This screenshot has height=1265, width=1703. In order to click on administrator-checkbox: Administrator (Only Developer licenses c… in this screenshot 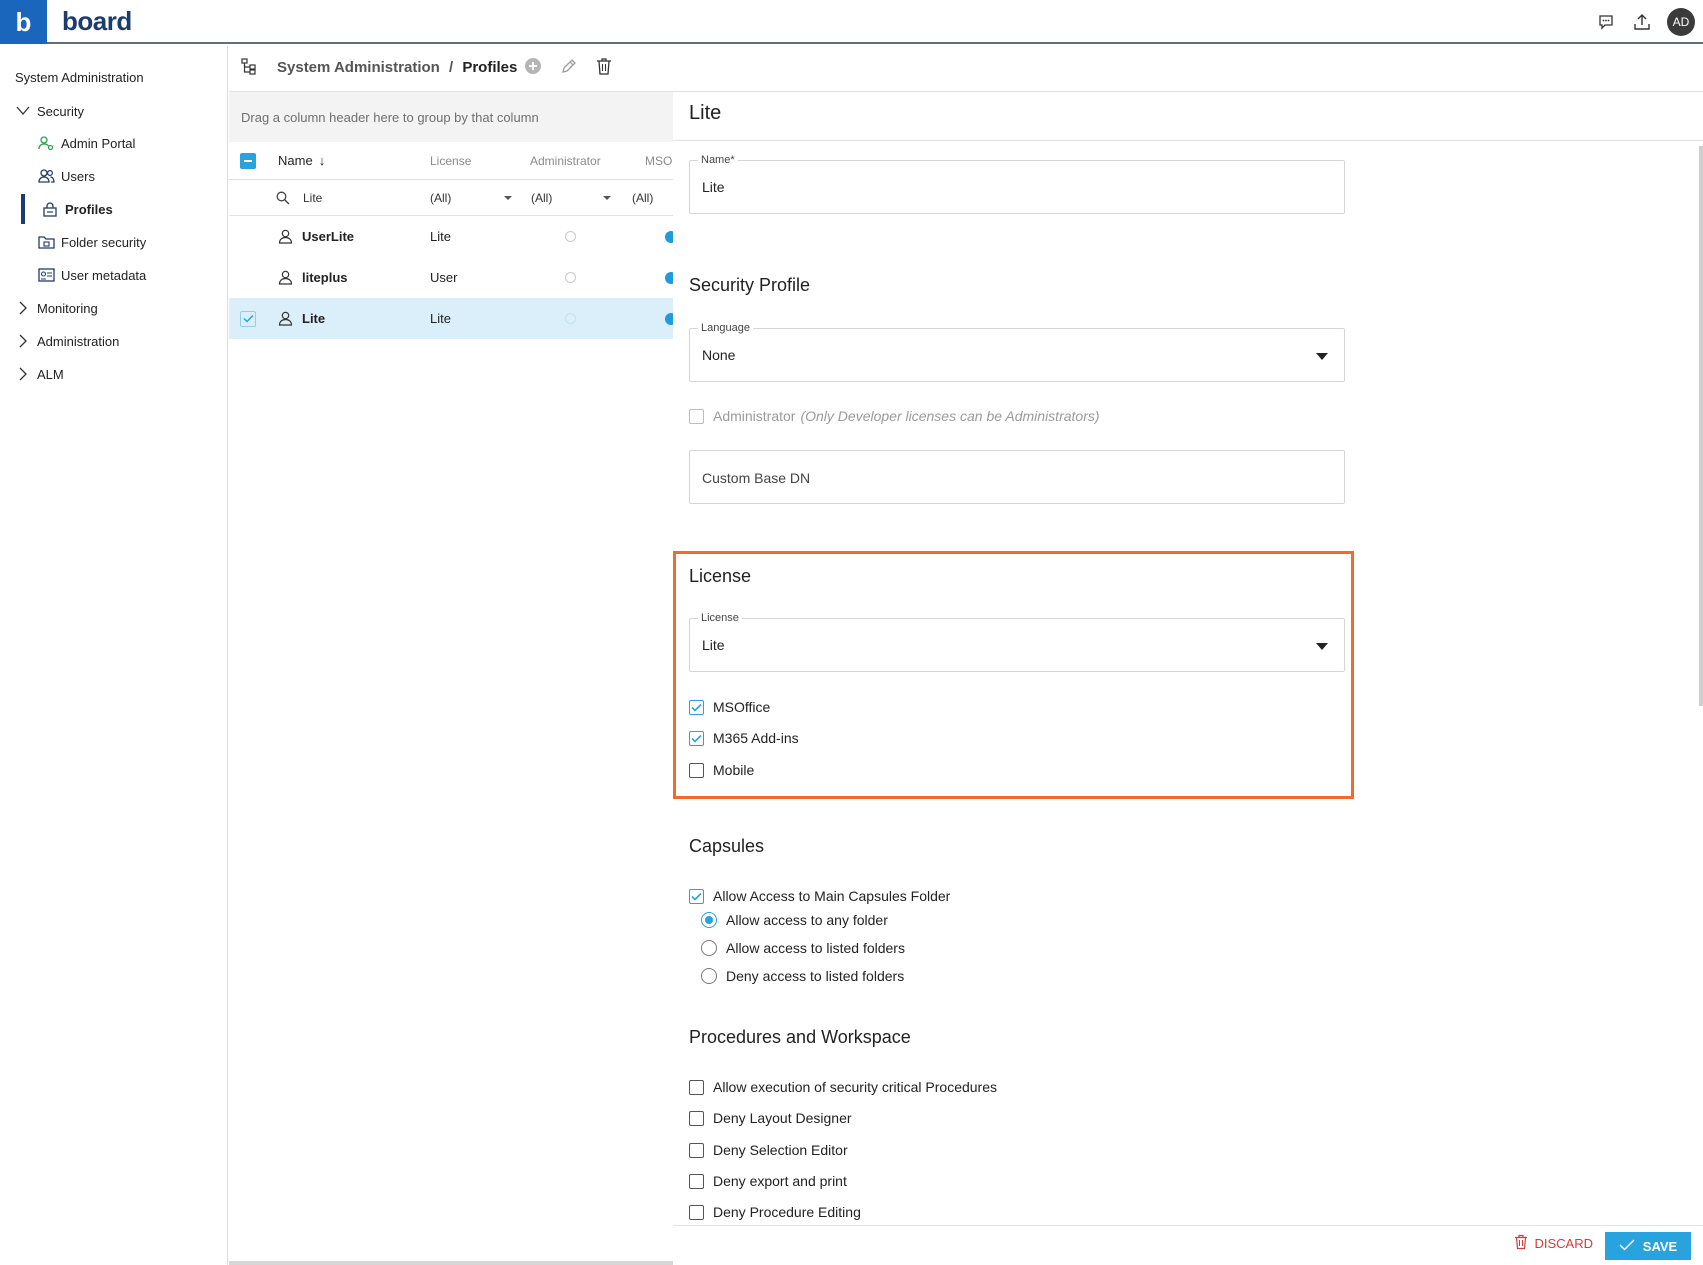, I will do `click(894, 416)`.